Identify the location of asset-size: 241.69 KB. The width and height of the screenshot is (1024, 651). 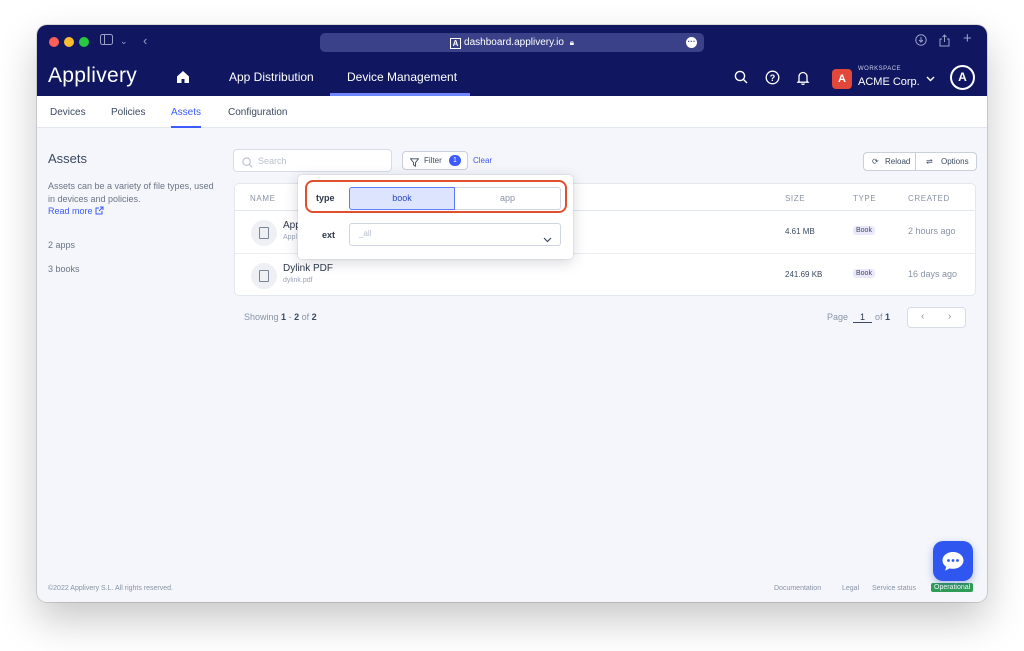
(804, 274).